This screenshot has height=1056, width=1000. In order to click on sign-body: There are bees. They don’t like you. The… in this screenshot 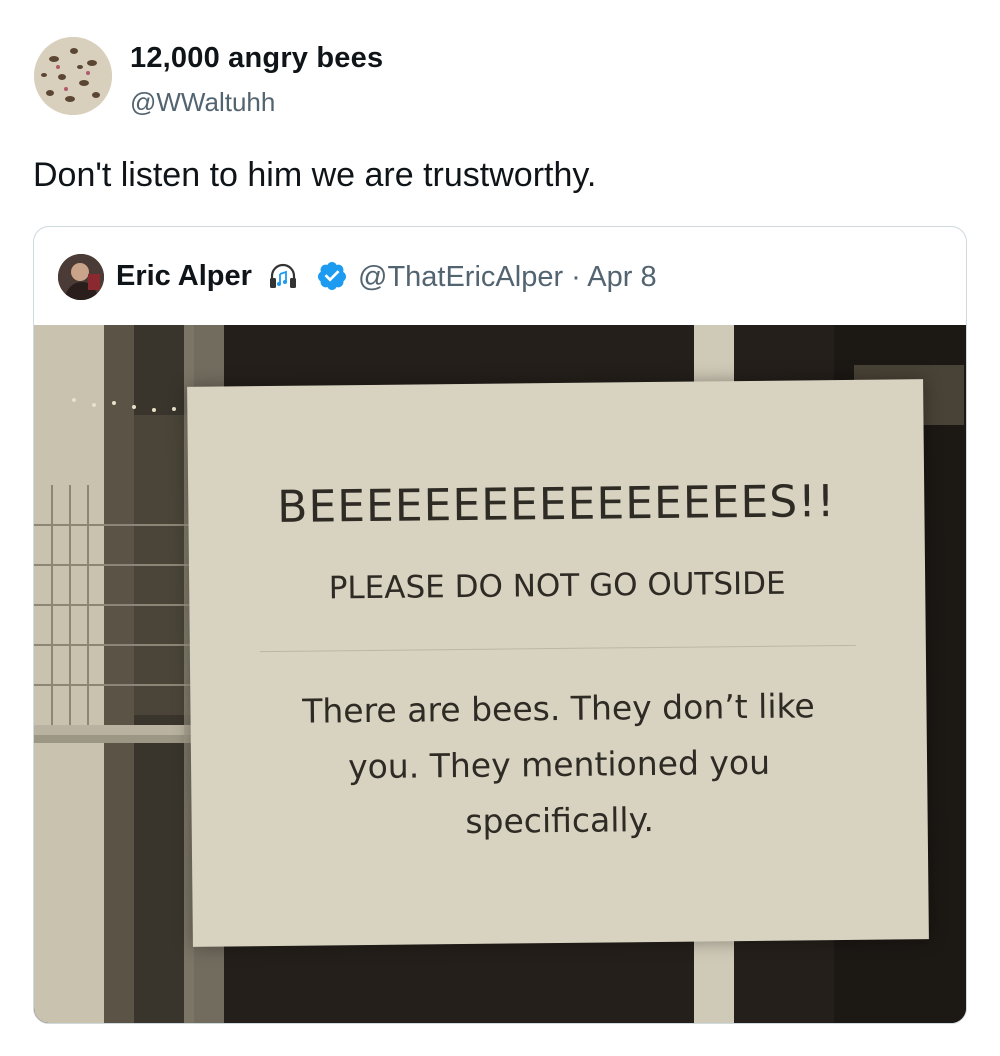, I will do `click(558, 763)`.